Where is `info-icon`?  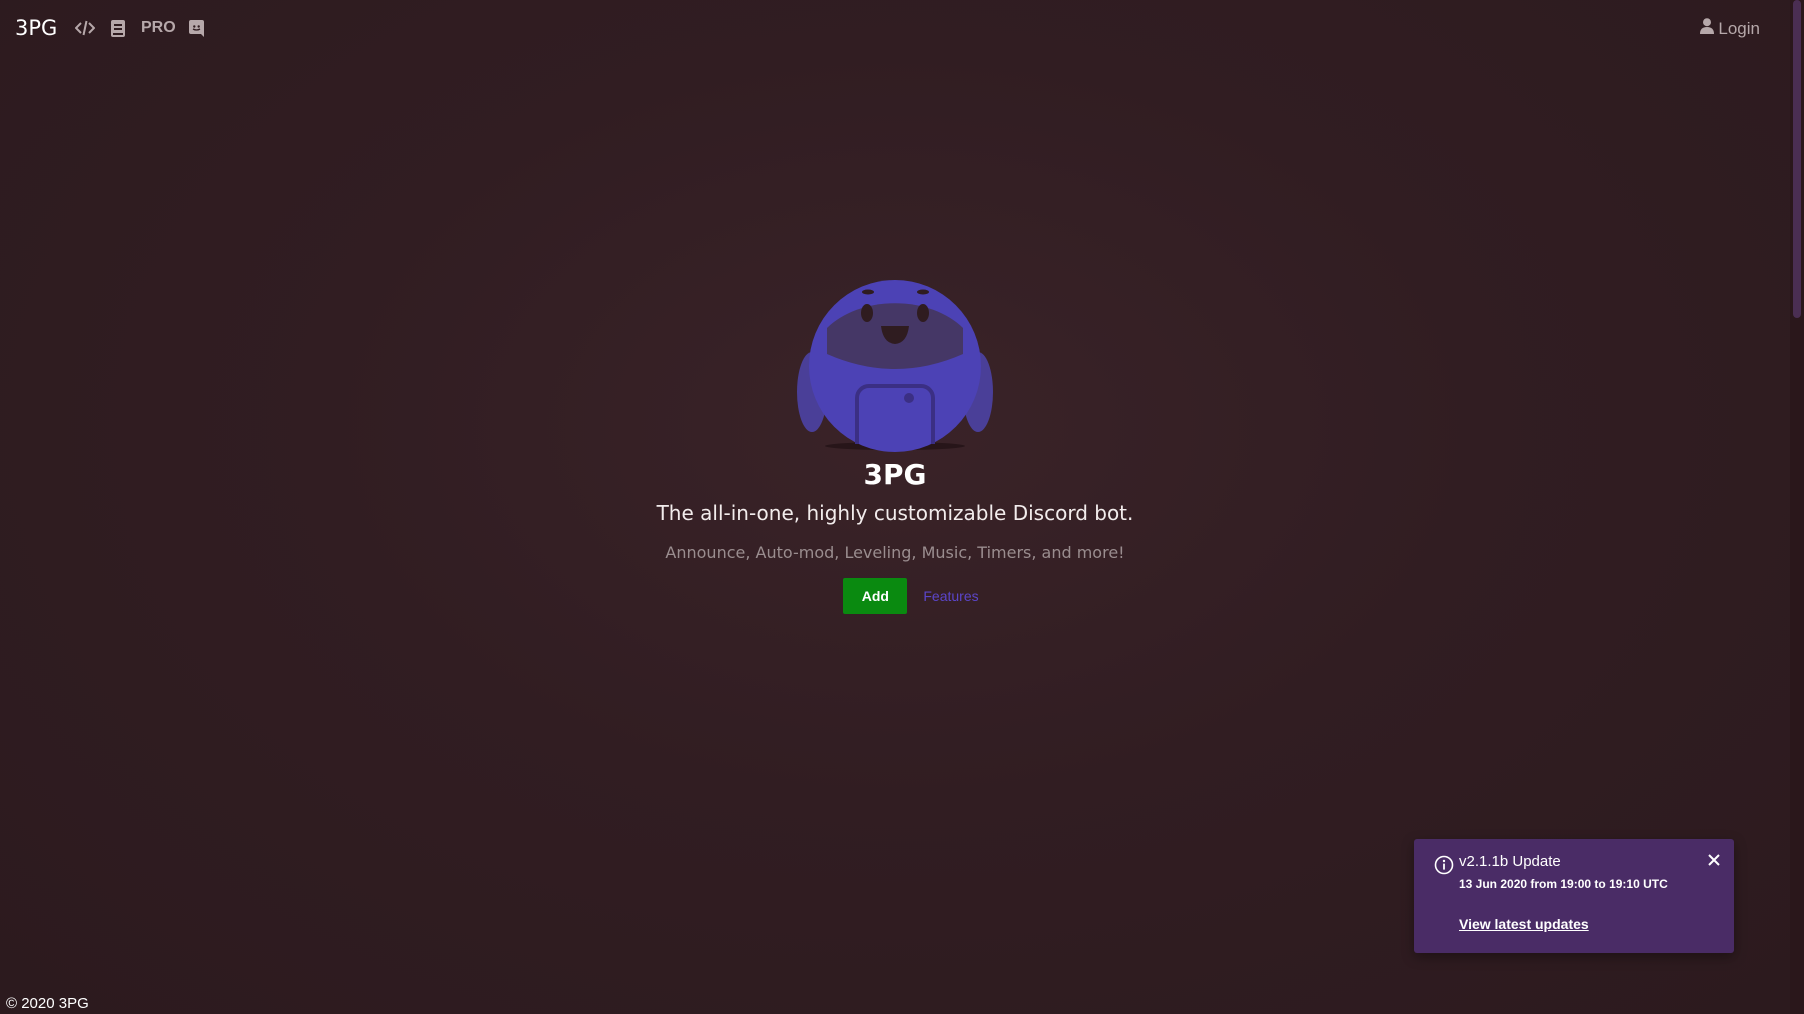 info-icon is located at coordinates (1444, 865).